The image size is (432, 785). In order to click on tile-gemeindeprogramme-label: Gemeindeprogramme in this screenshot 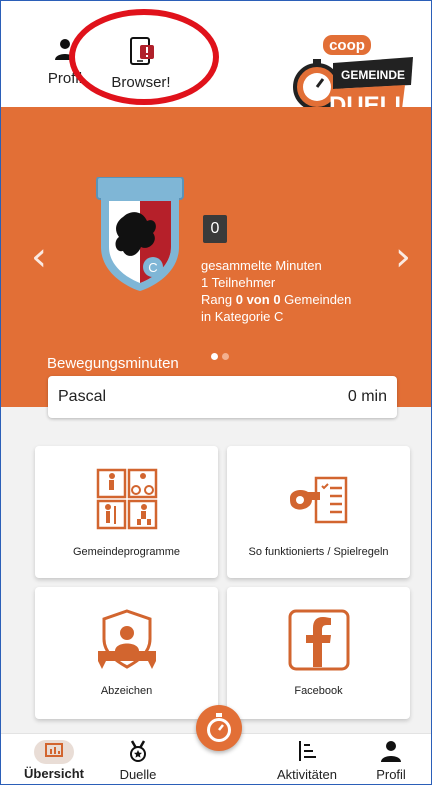, I will do `click(126, 552)`.